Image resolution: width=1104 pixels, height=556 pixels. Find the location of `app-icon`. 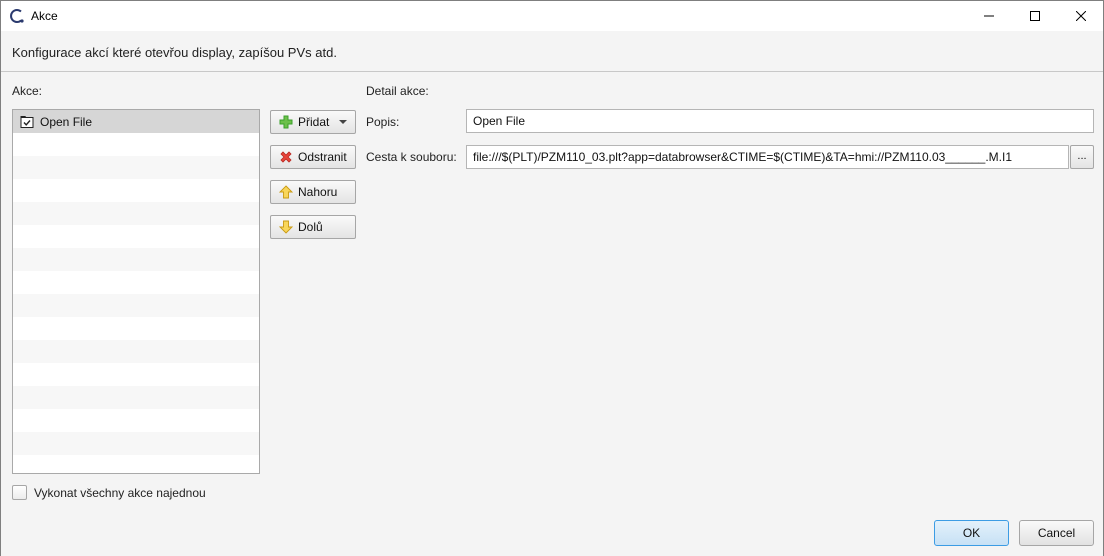

app-icon is located at coordinates (17, 16).